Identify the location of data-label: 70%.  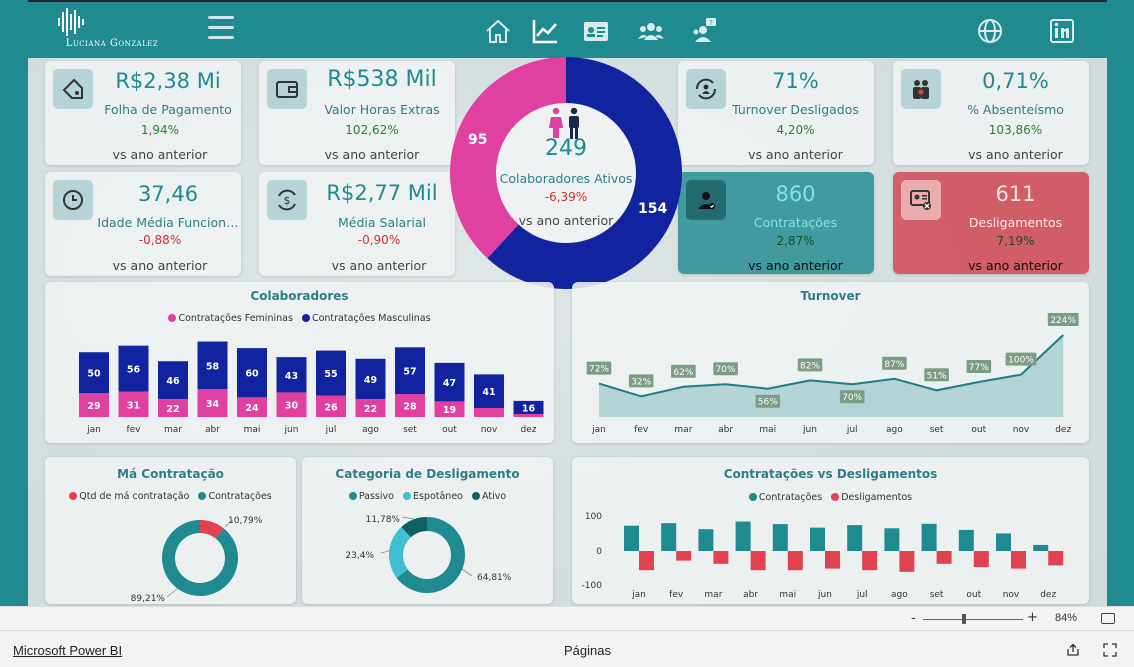
(852, 398).